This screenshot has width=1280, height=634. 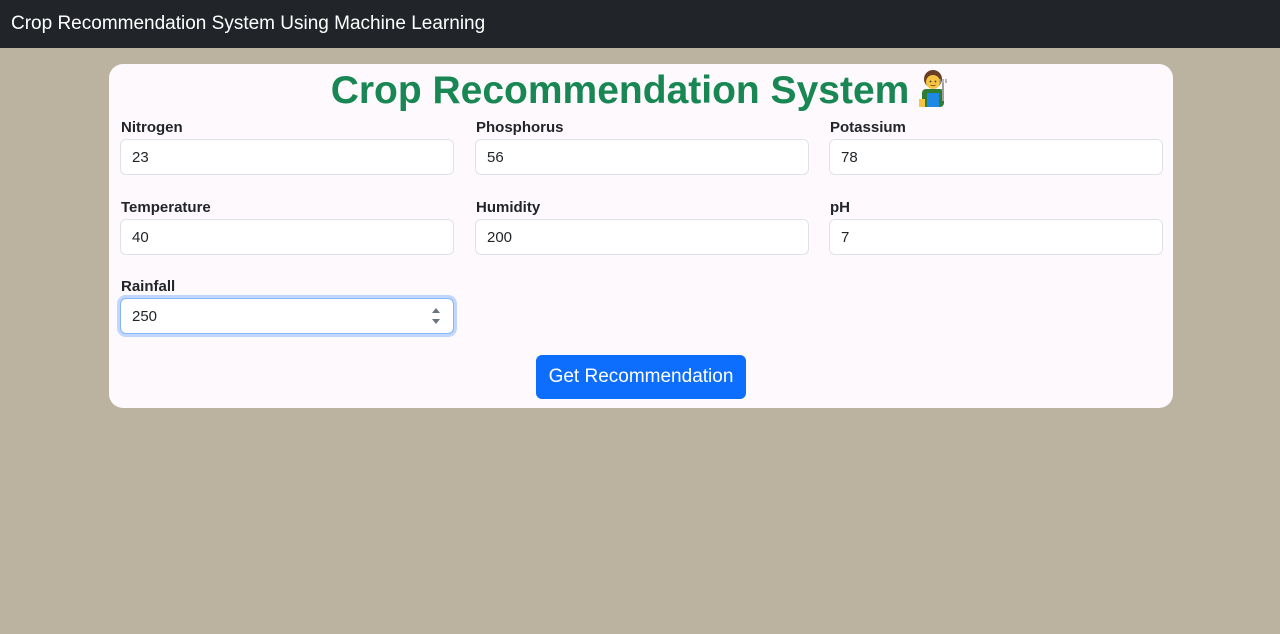 I want to click on nitrogen-field: Nitrogen, so click(x=287, y=146).